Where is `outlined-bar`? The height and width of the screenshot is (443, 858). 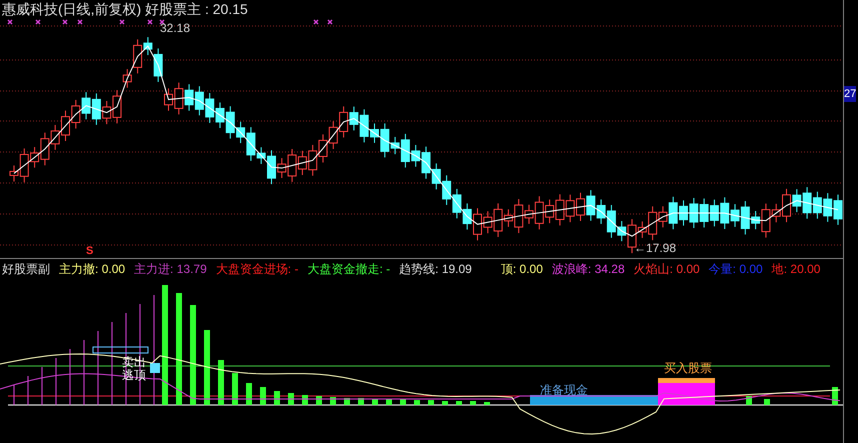 outlined-bar is located at coordinates (120, 350).